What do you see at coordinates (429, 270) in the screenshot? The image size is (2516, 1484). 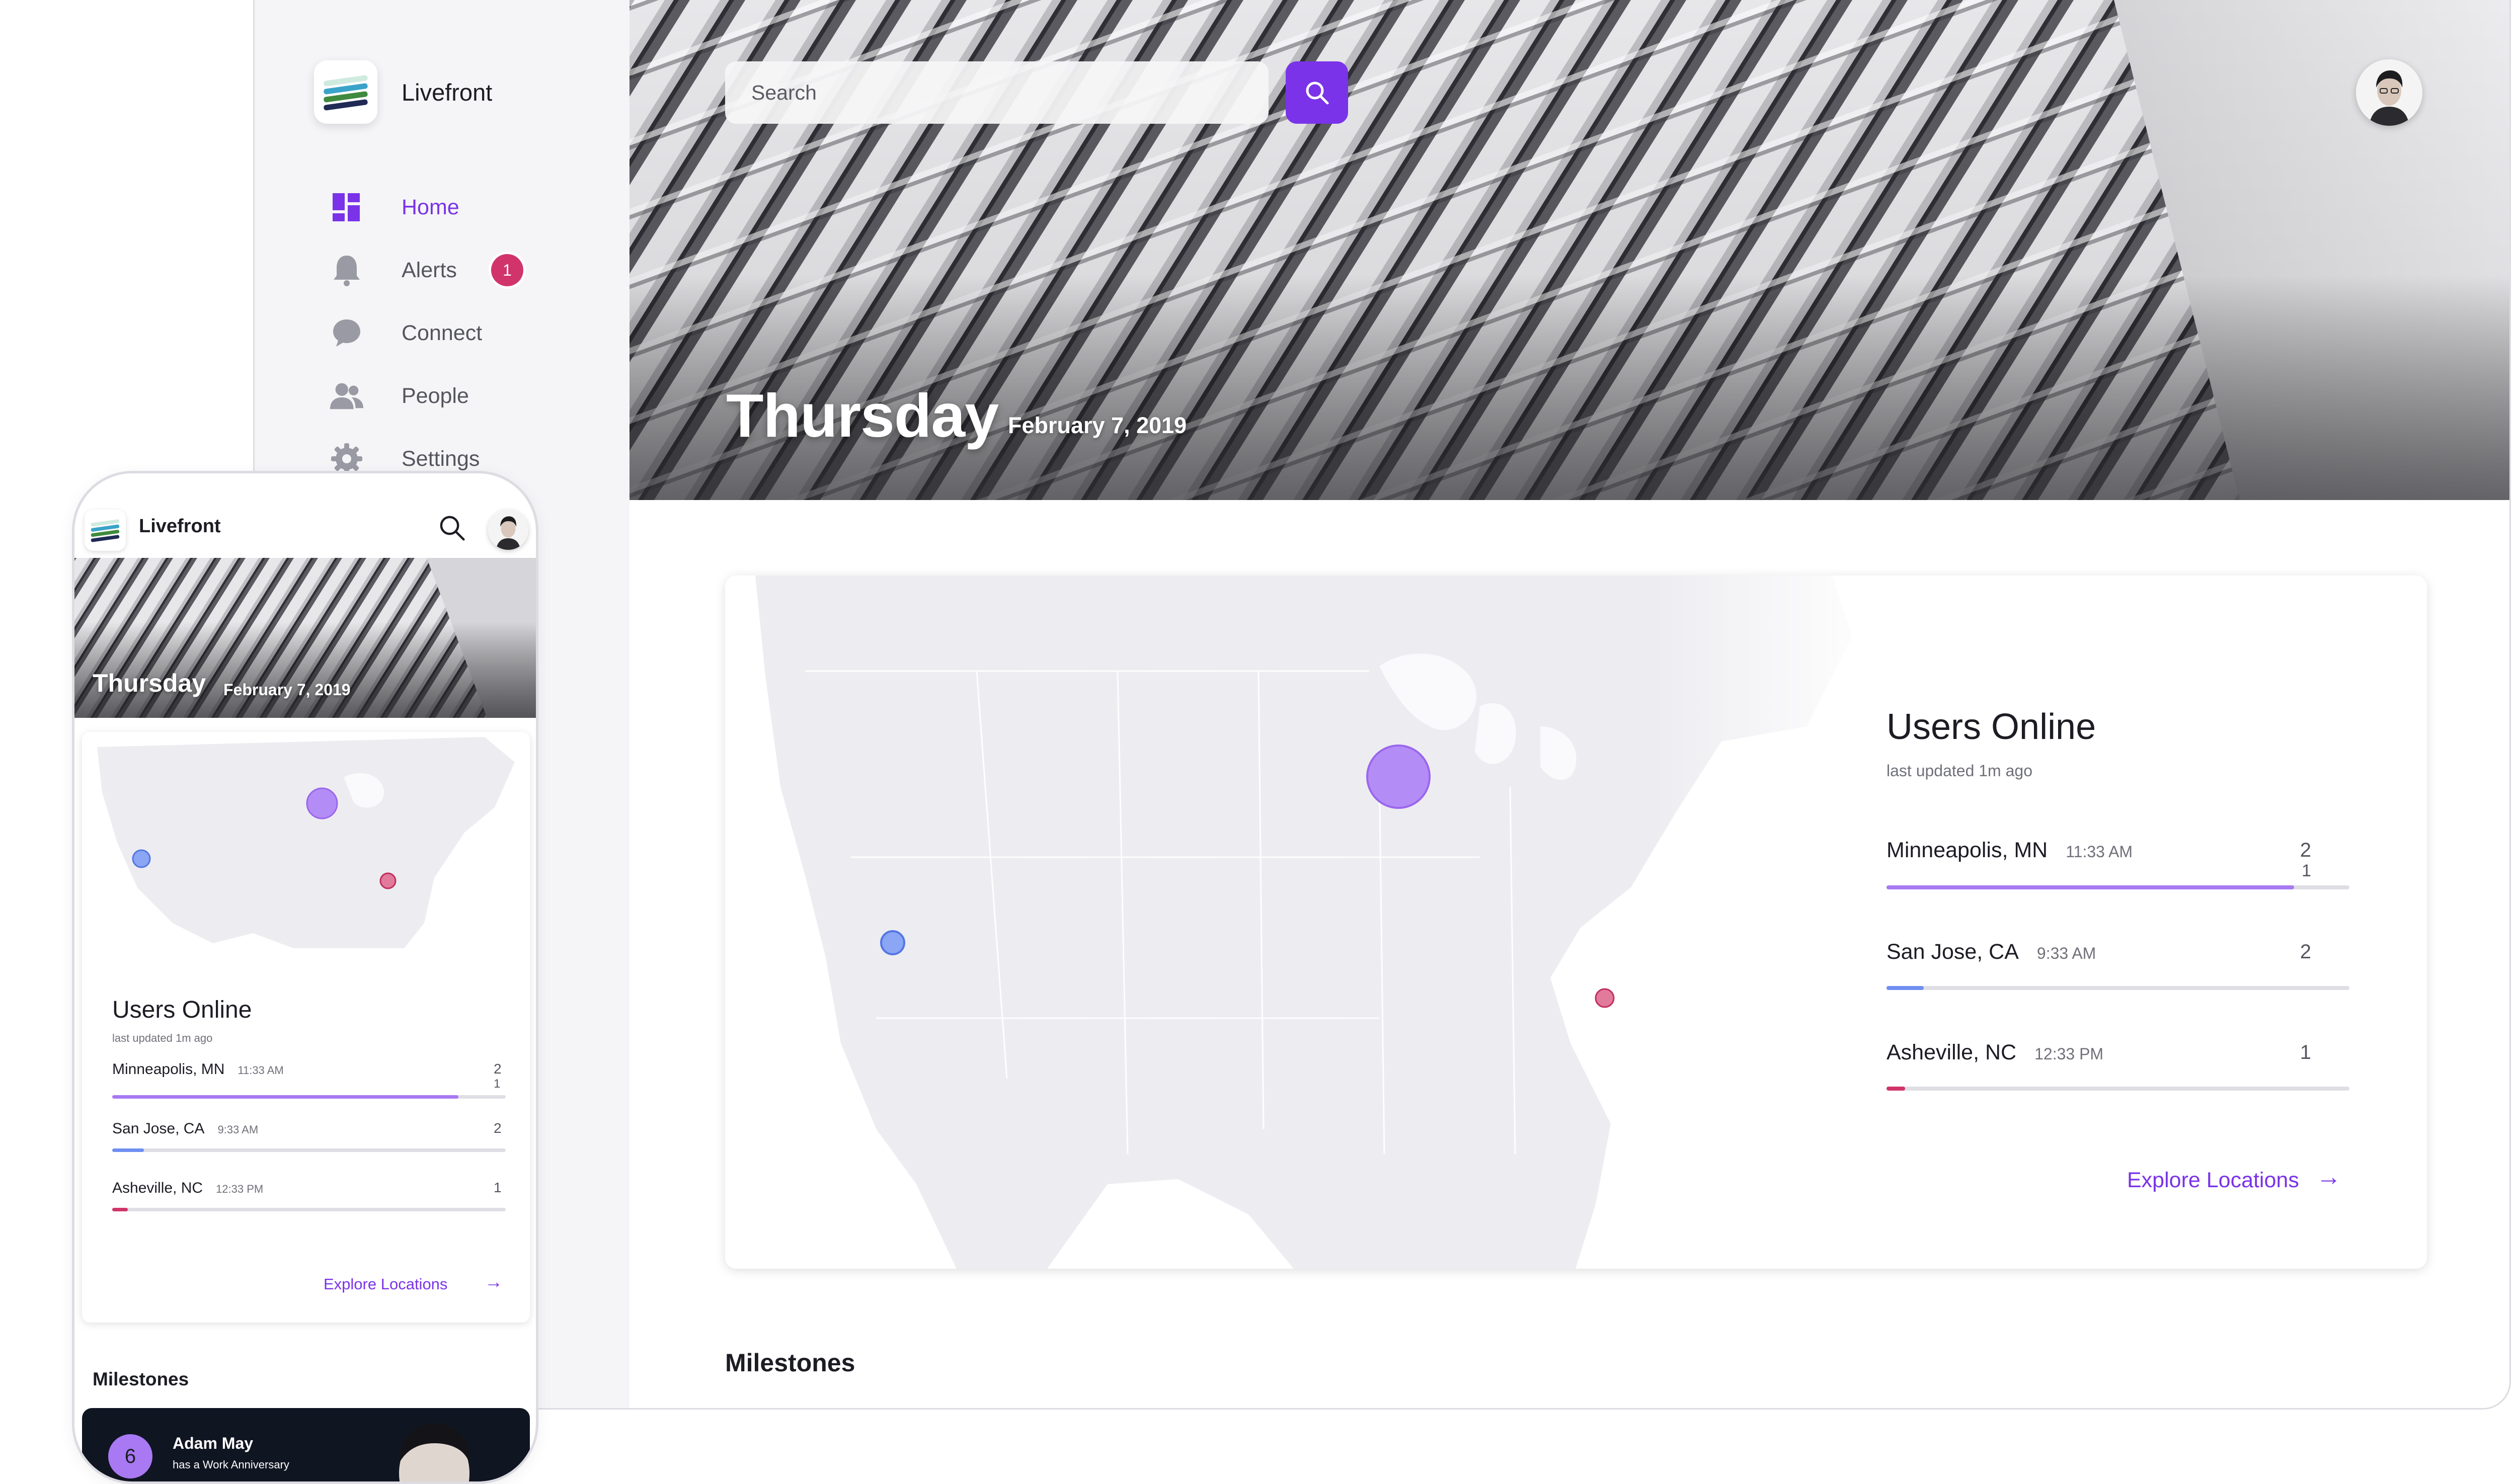 I see `sidebar-item-label: Alerts` at bounding box center [429, 270].